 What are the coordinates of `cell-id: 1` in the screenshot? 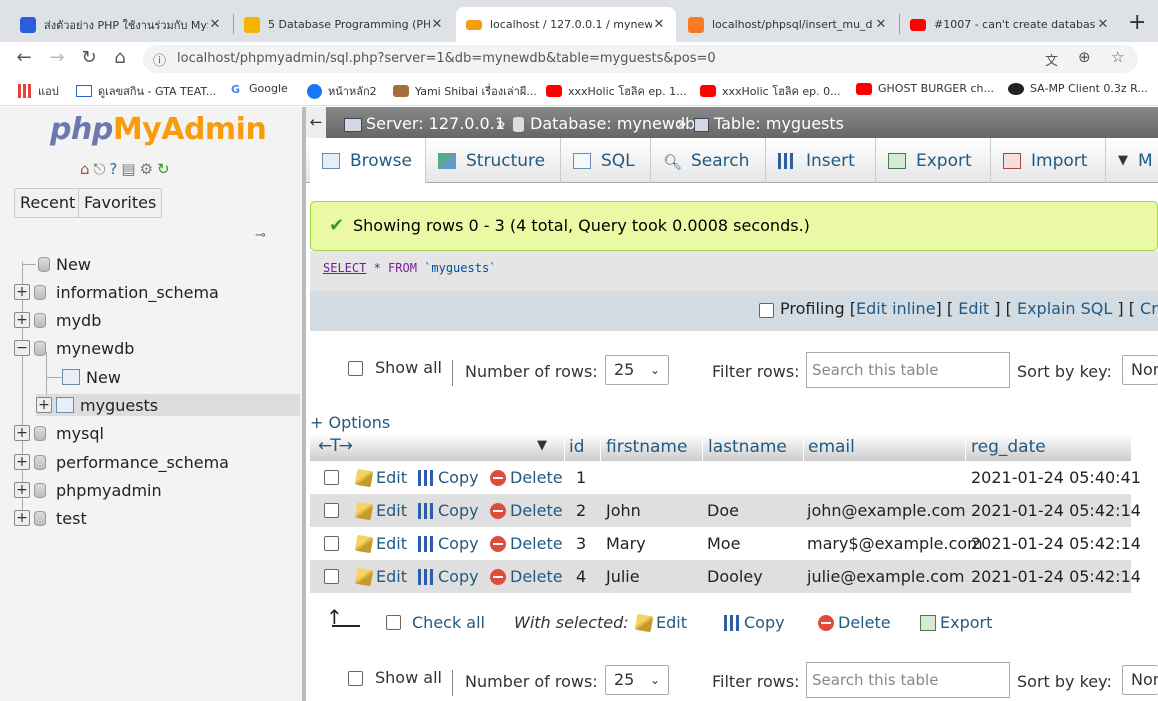 It's located at (581, 477).